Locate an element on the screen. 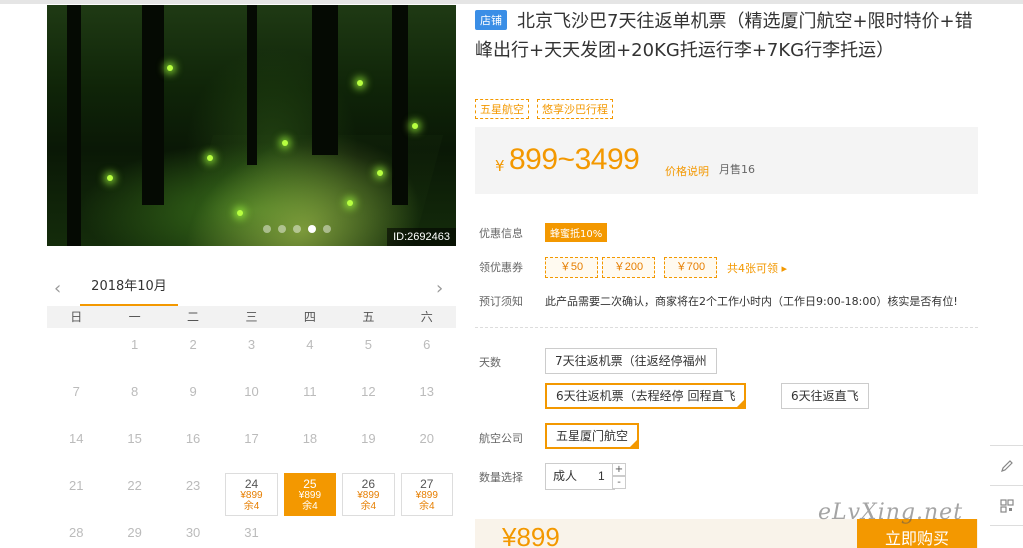  promo-badge: 蜂蜜抵10% is located at coordinates (576, 232).